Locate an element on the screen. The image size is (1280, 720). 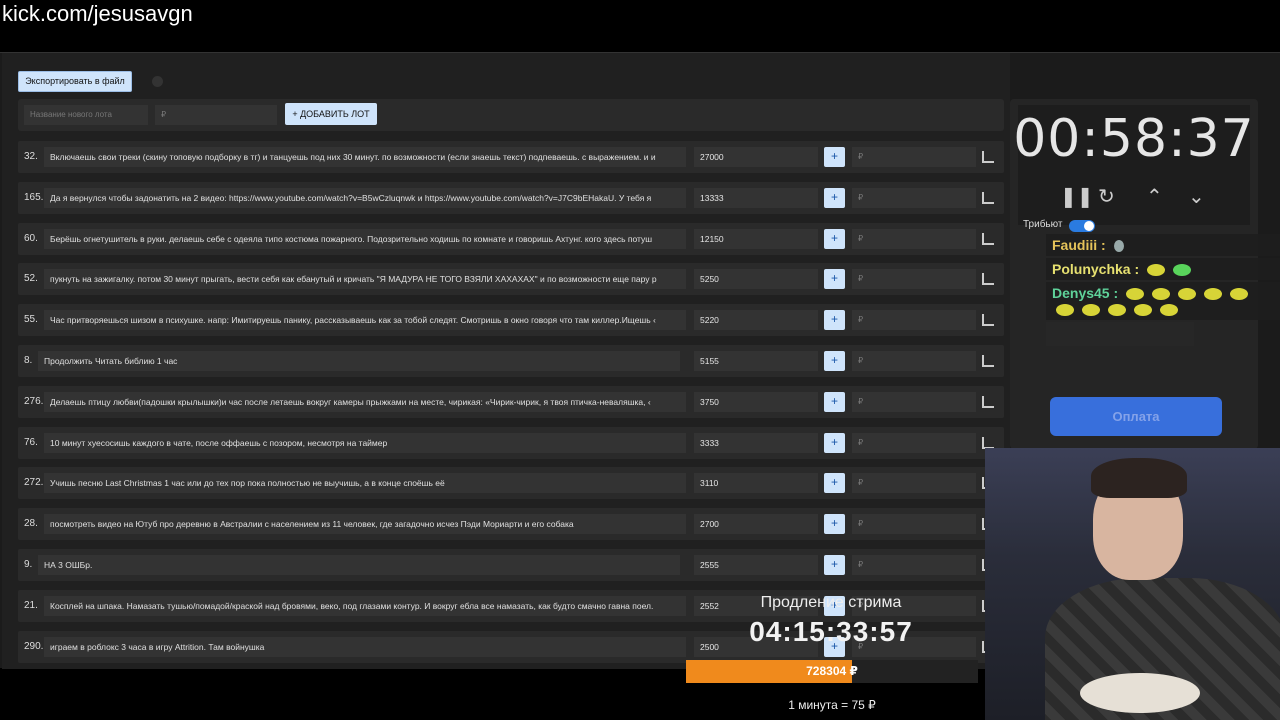
lot-amount: 2700 is located at coordinates (756, 524).